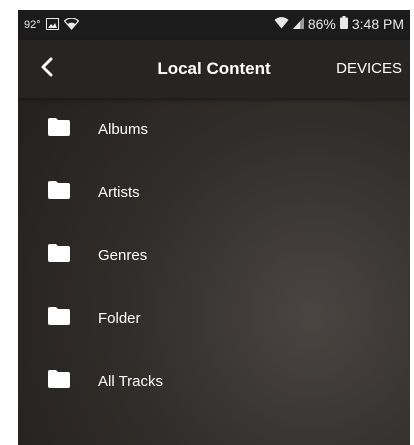 The height and width of the screenshot is (445, 414). I want to click on list-item-label: Folder, so click(119, 318).